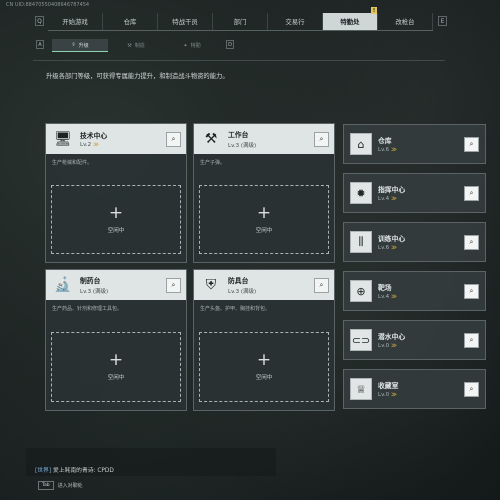 This screenshot has height=500, width=500. What do you see at coordinates (230, 44) in the screenshot?
I see `subnav-next-key: D` at bounding box center [230, 44].